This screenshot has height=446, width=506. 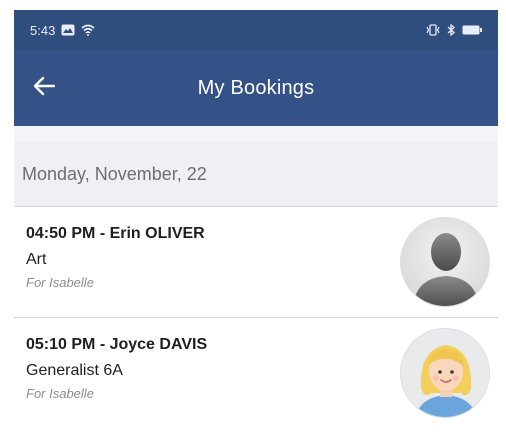 I want to click on battery-icon, so click(x=472, y=30).